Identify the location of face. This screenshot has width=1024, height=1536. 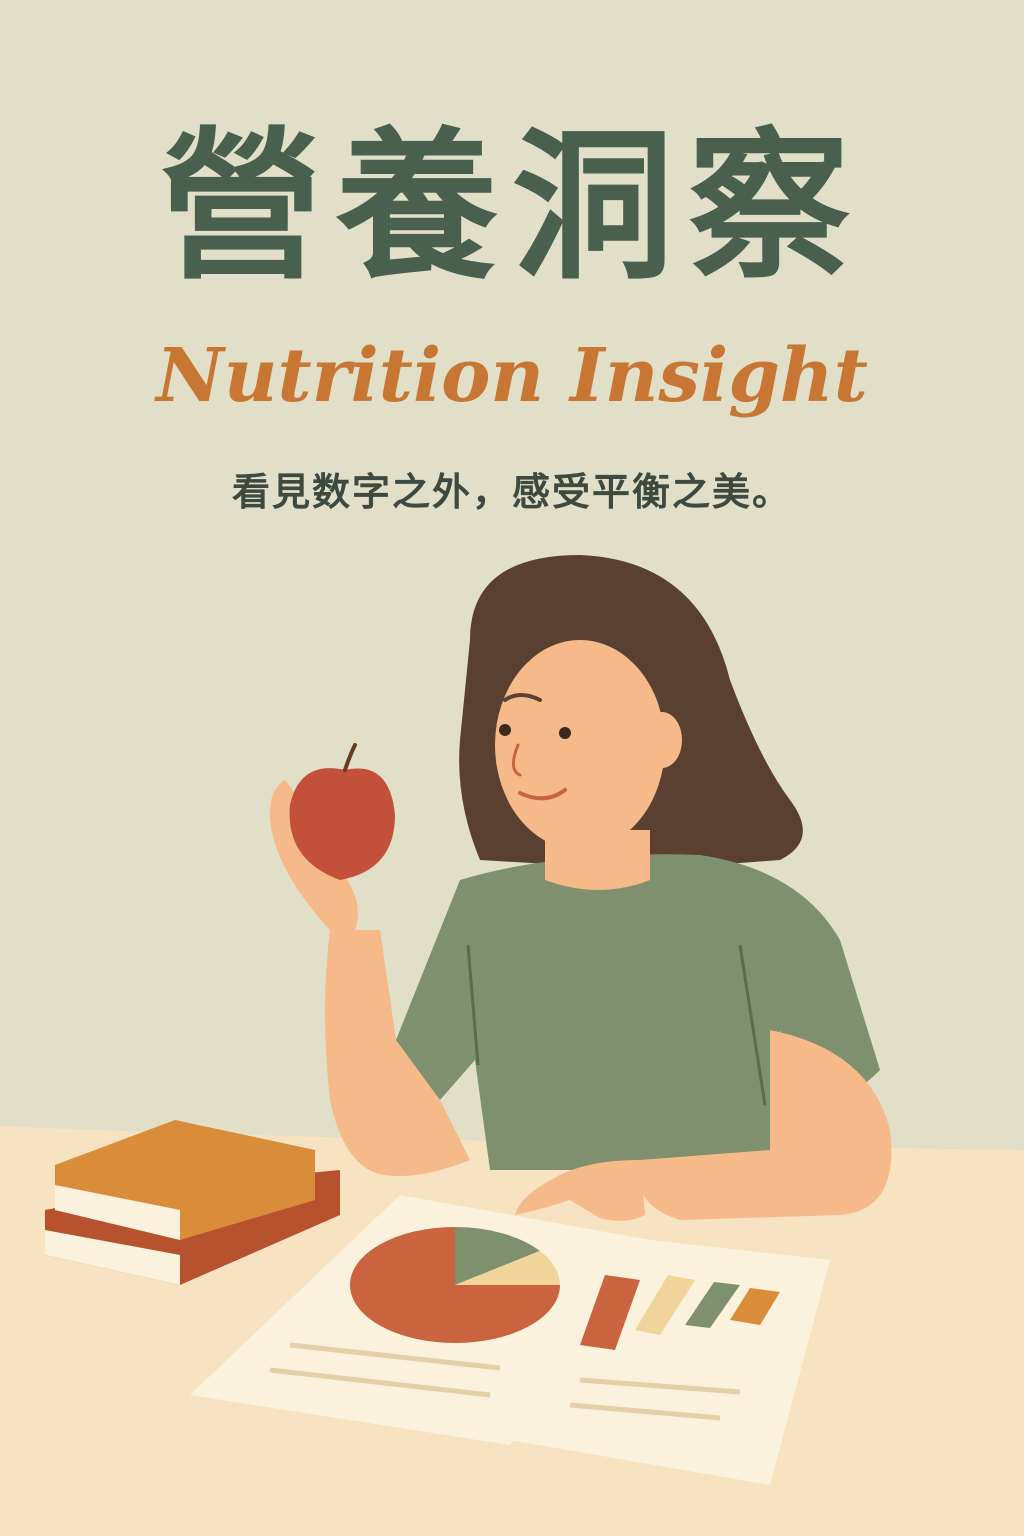
(580, 745).